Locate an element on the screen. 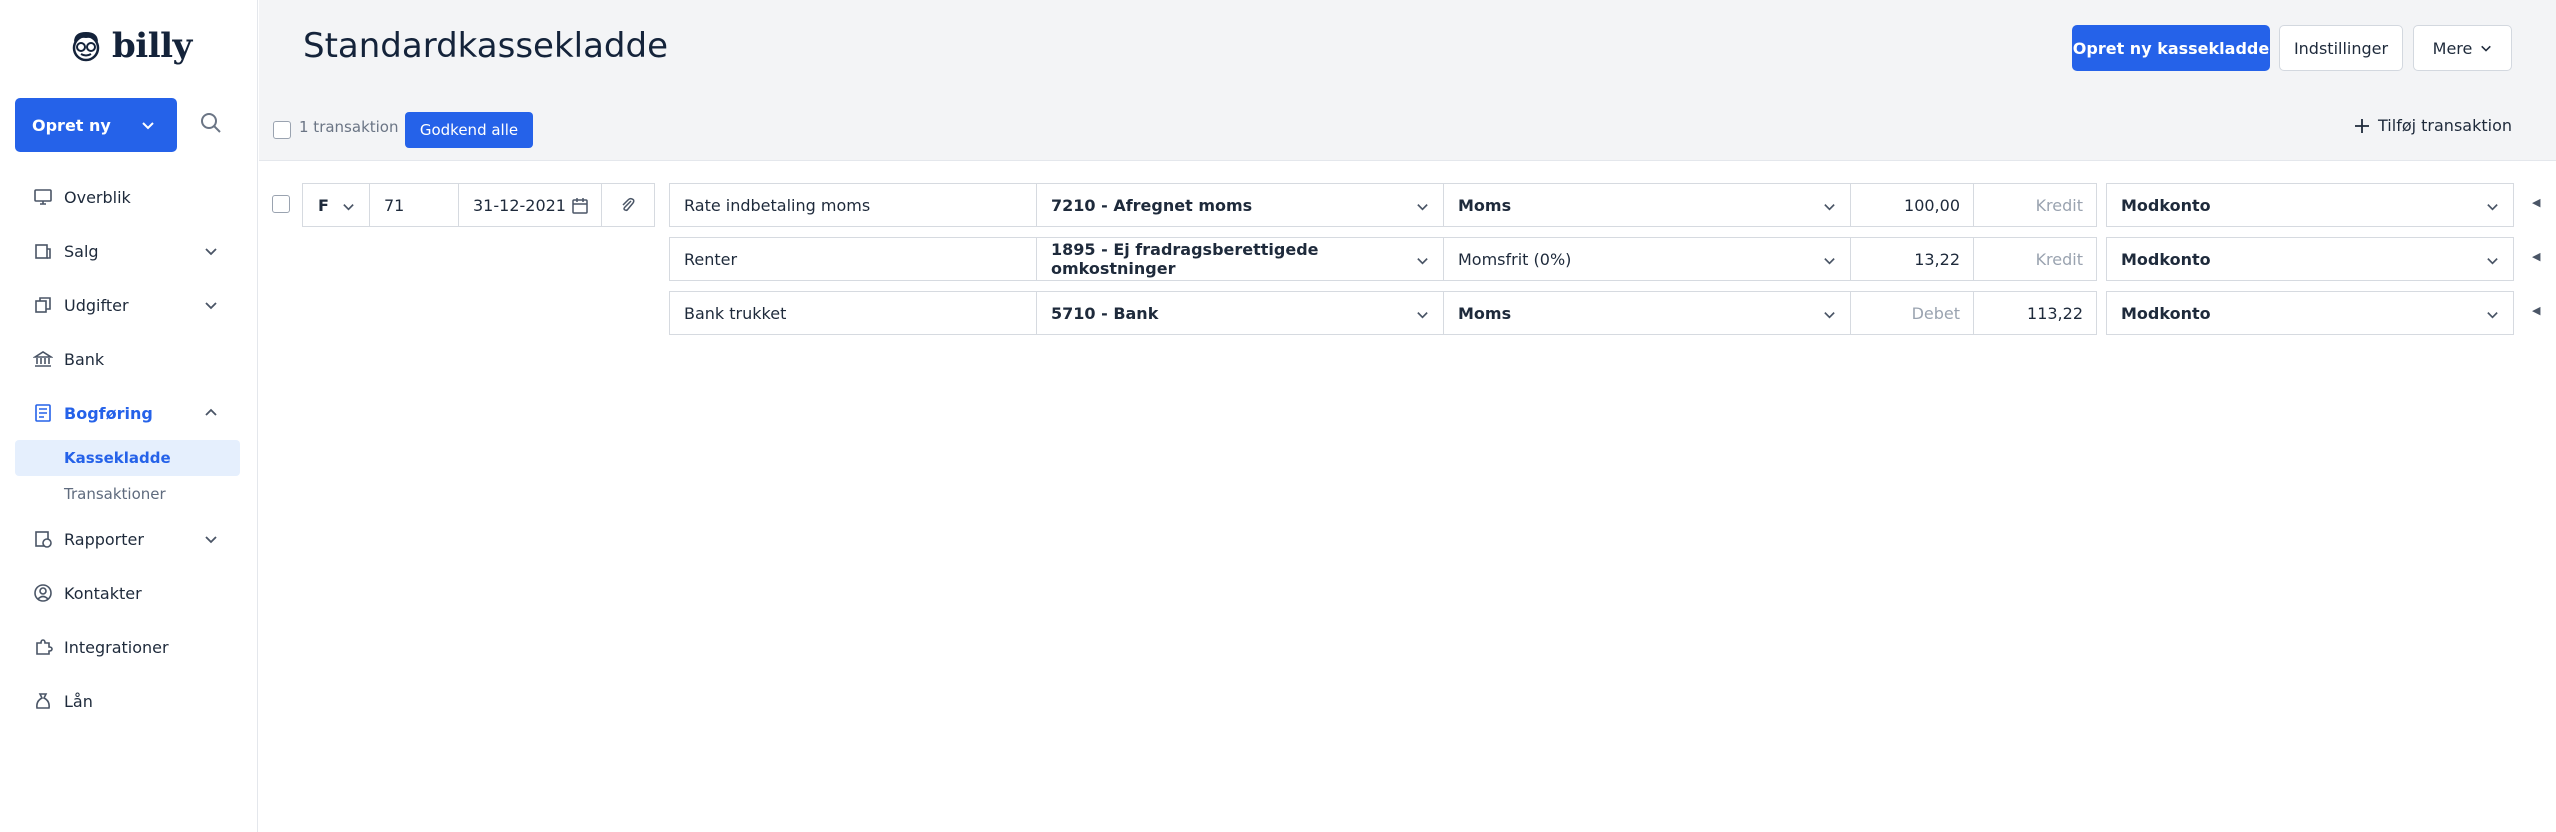 This screenshot has height=832, width=2556. sidebar-item-kontakter: Kontakter is located at coordinates (87, 593).